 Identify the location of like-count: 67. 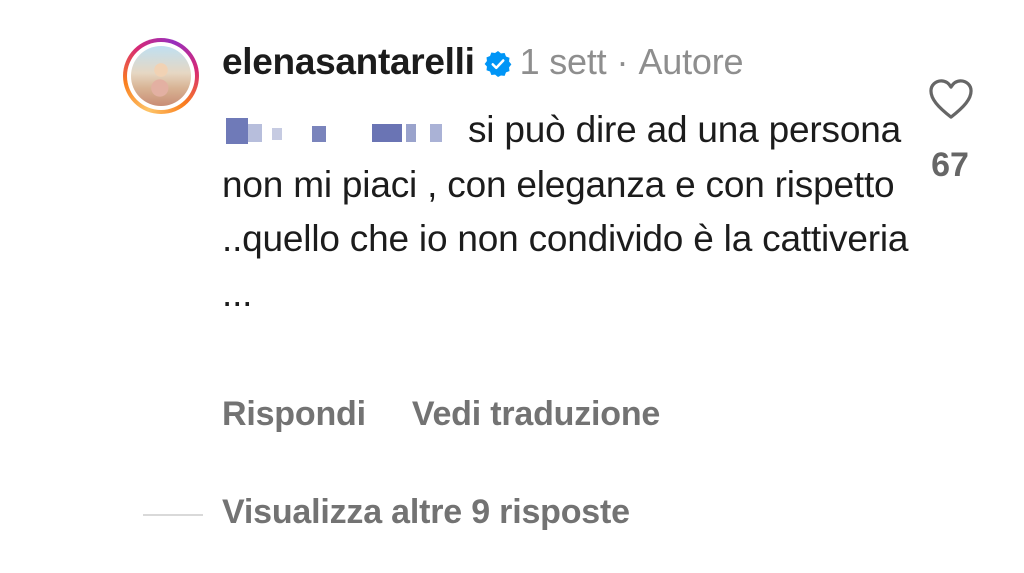
(950, 165).